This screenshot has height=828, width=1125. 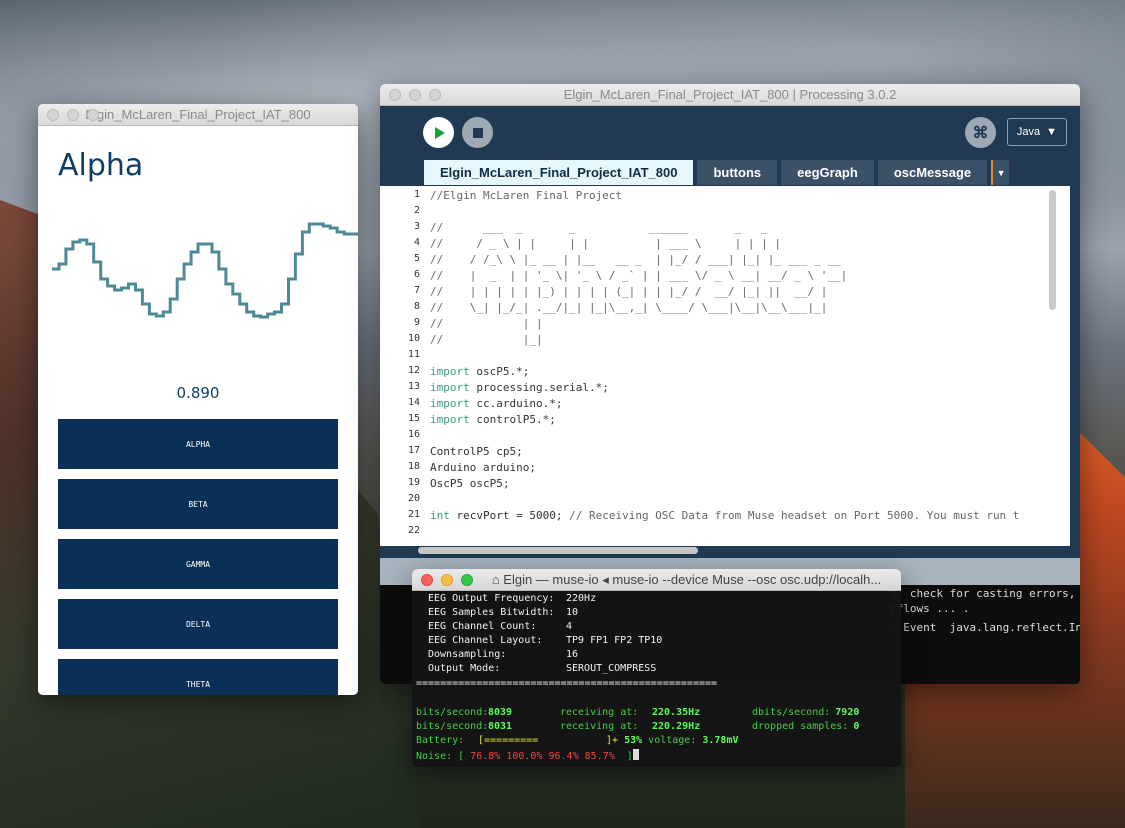 I want to click on debug-butterfly-icon: ⌘, so click(x=980, y=132).